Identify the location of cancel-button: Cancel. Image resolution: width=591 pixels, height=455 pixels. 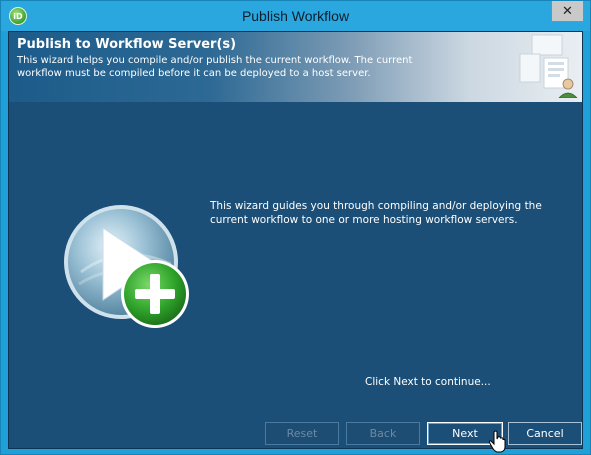
(545, 433).